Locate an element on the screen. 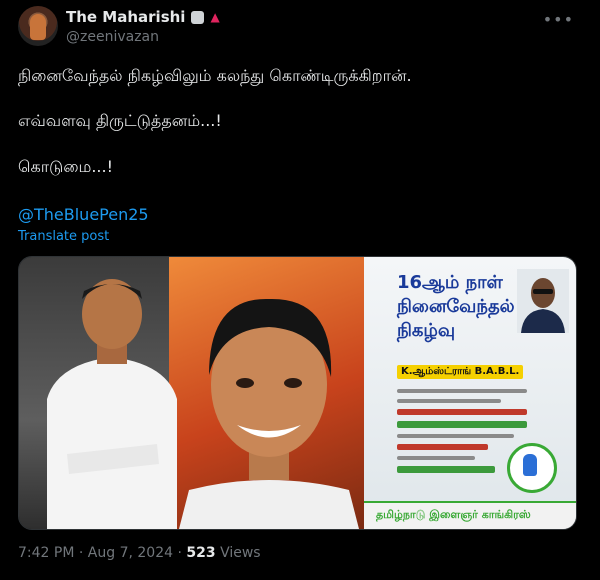  poster-headline-line-1: 16ஆம் நாள் is located at coordinates (450, 282).